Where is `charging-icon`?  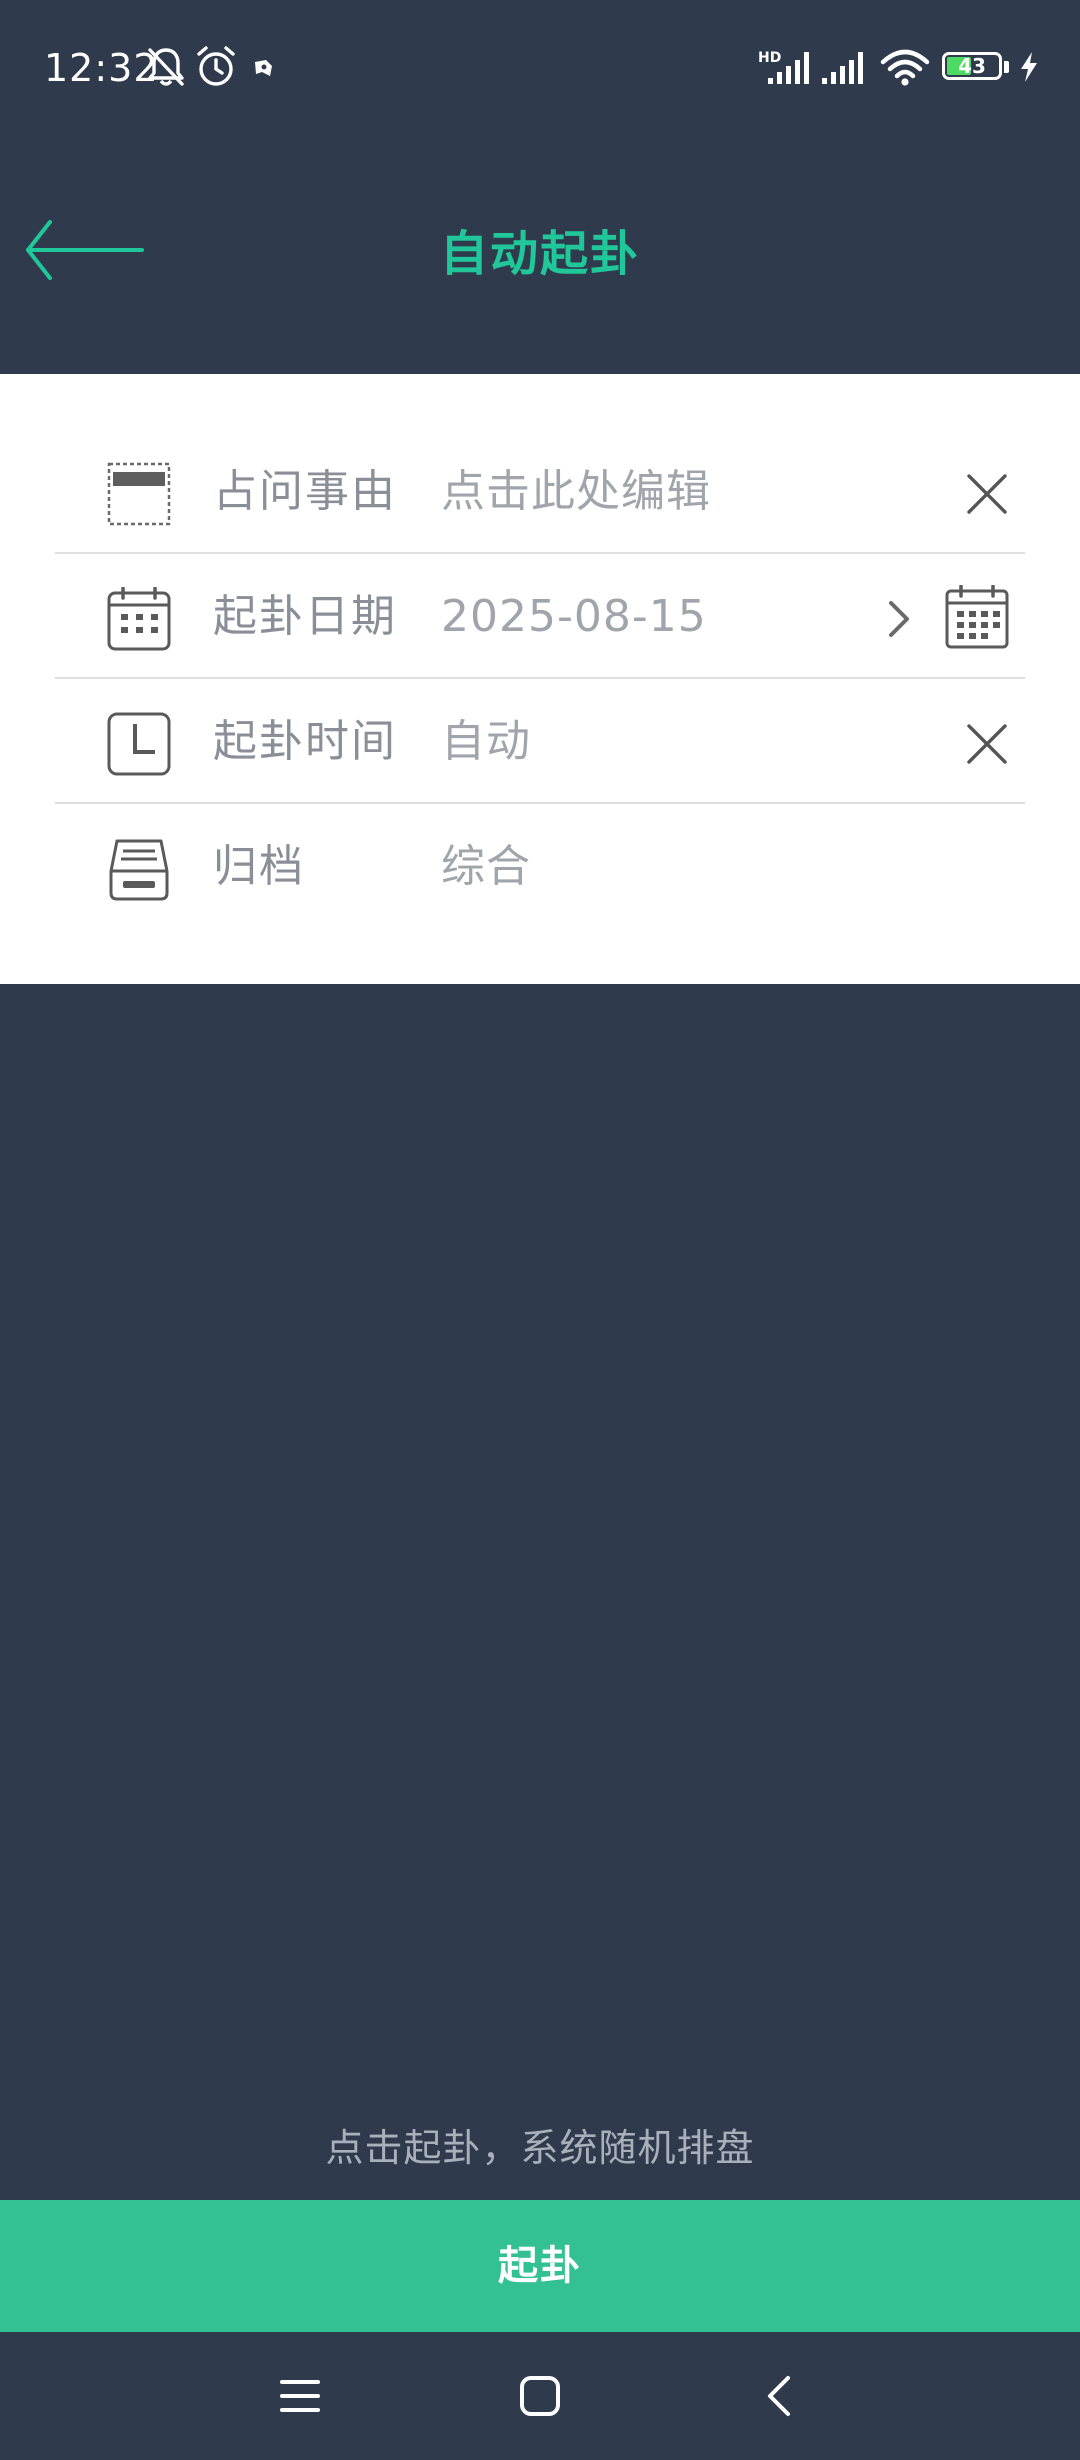
charging-icon is located at coordinates (1029, 67).